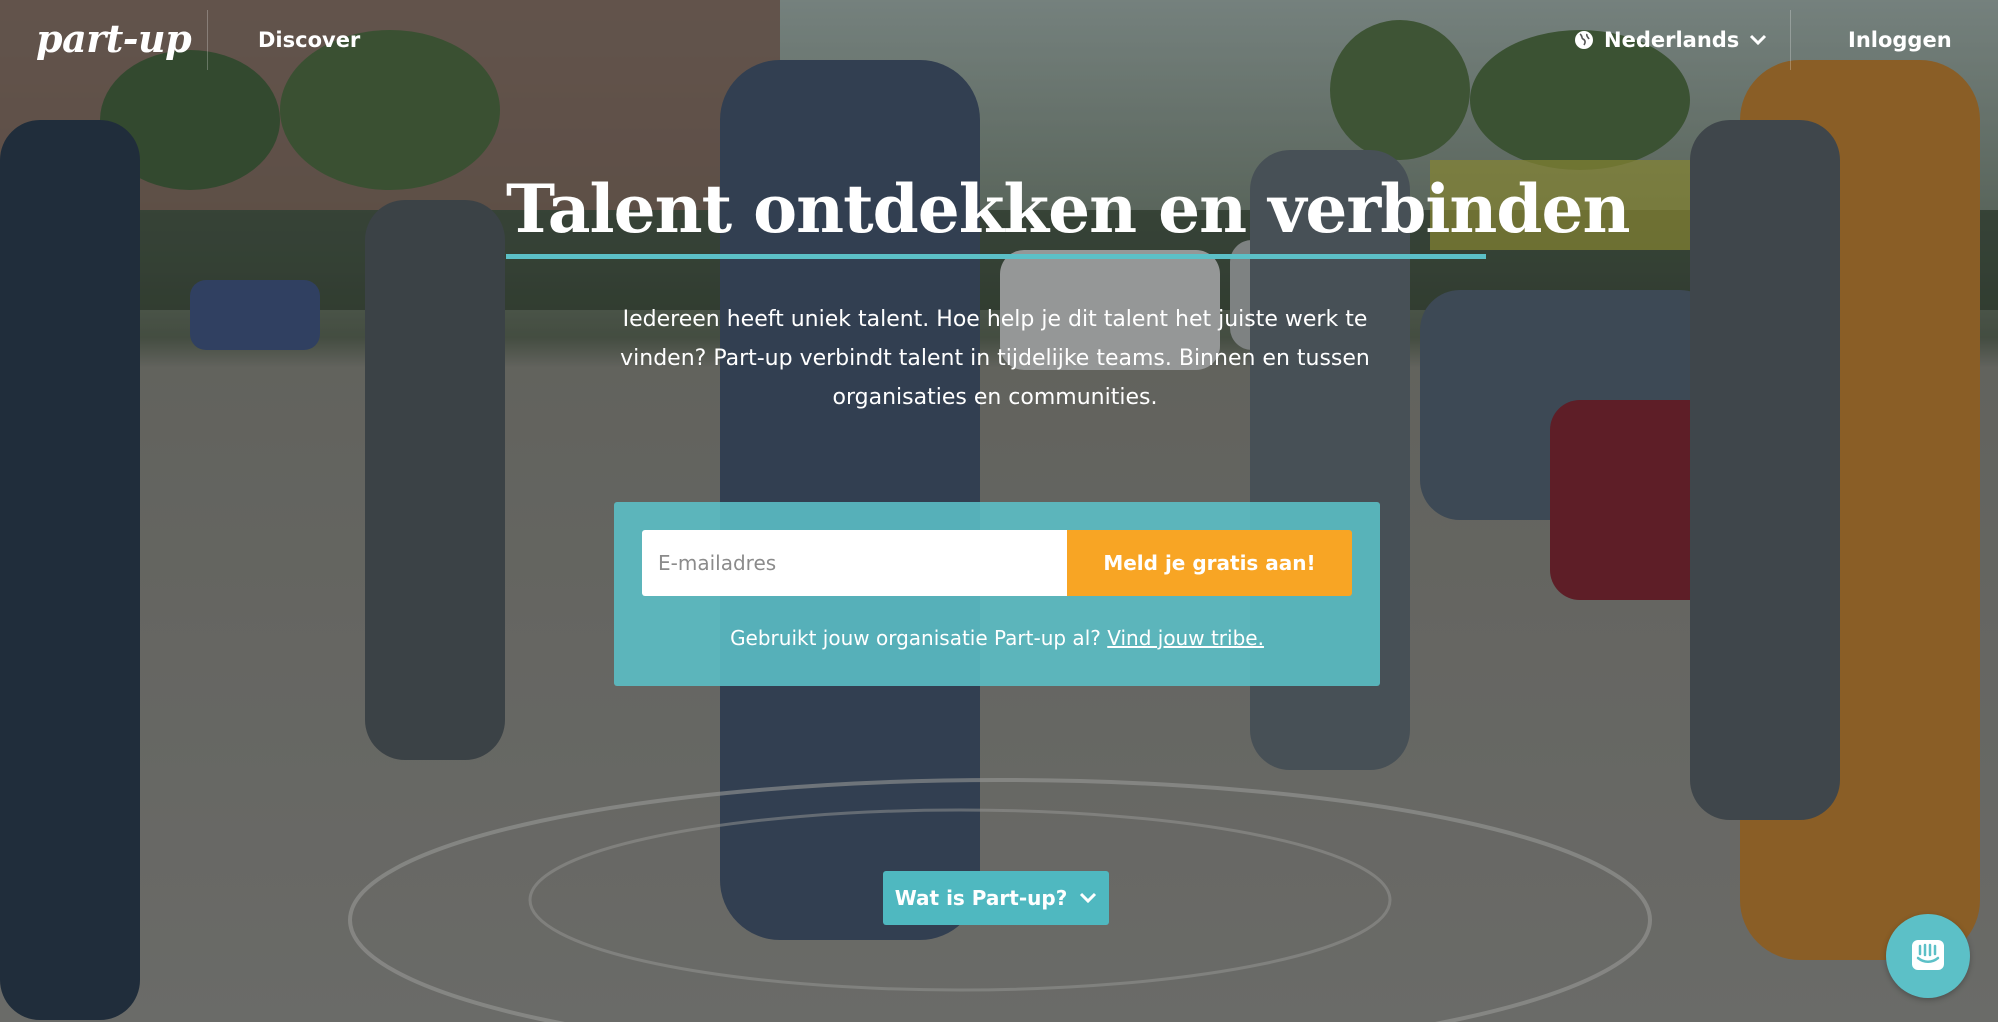 Image resolution: width=1998 pixels, height=1022 pixels. I want to click on tribe-prompt: Gebruikt jouw organisatie Part-up al?, so click(915, 638).